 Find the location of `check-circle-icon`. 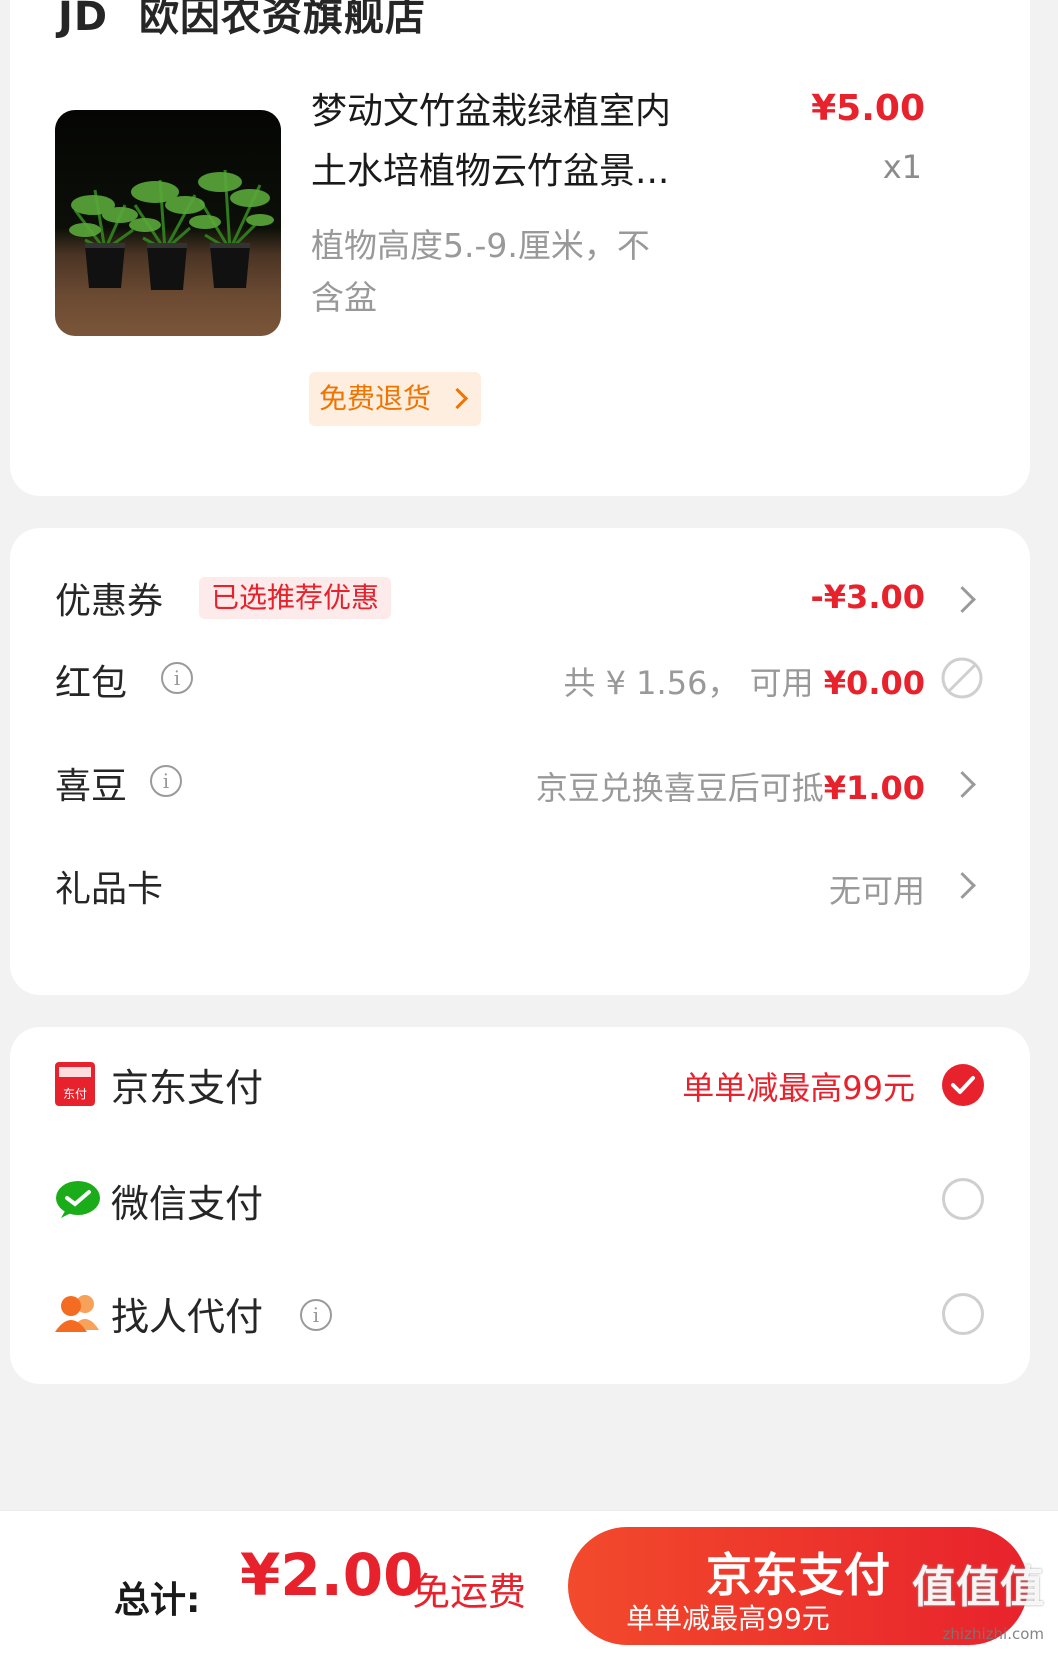

check-circle-icon is located at coordinates (963, 1085).